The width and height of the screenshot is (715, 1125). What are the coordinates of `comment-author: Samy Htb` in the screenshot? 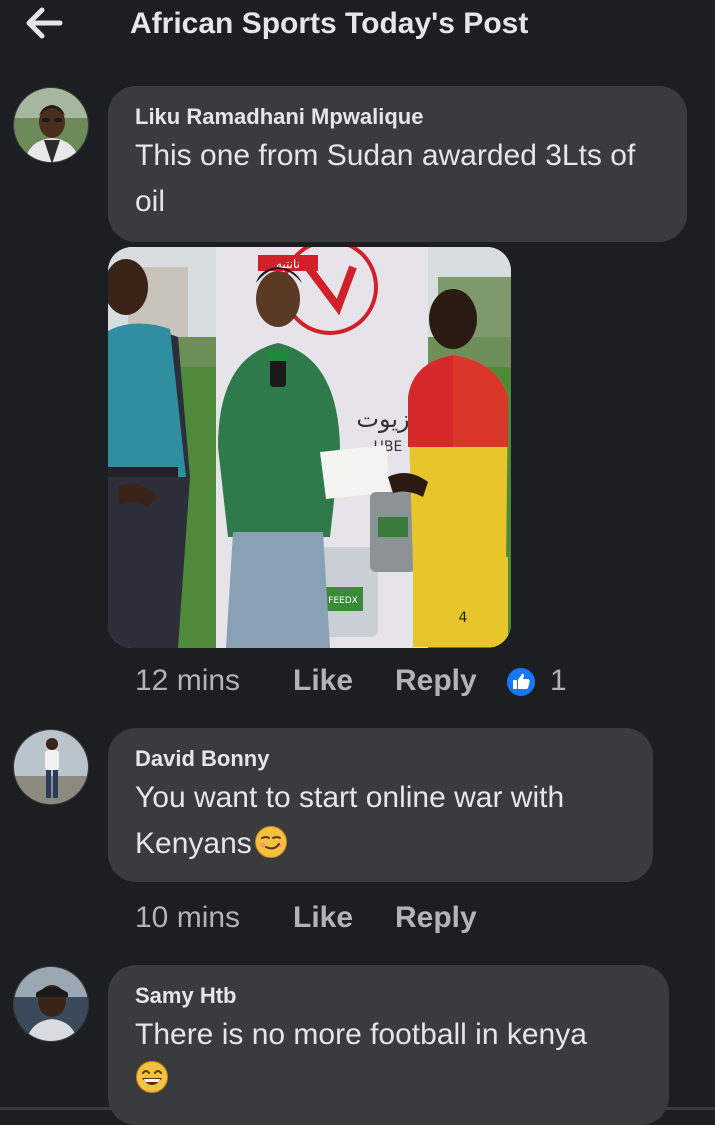 It's located at (388, 996).